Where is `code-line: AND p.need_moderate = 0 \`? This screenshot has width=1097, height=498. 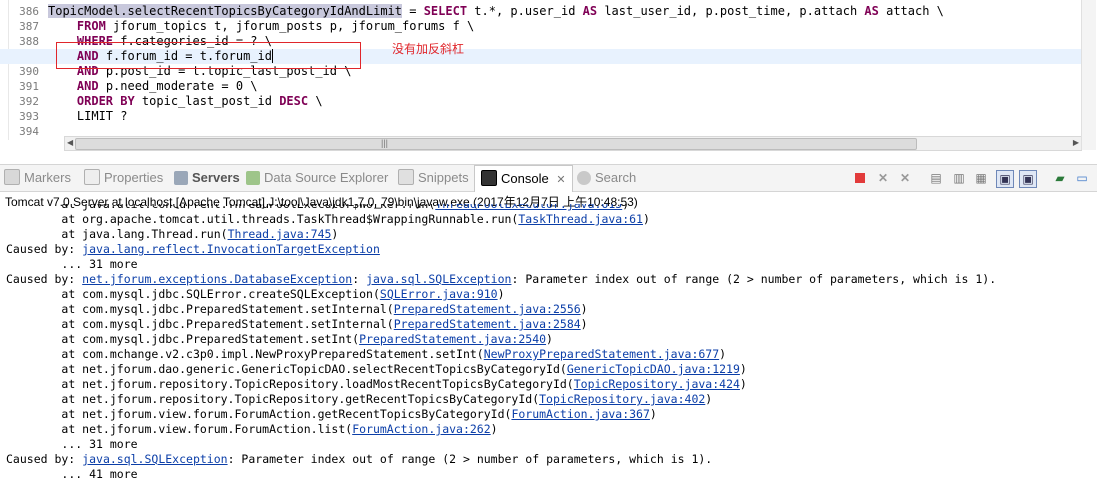 code-line: AND p.need_moderate = 0 \ is located at coordinates (565, 86).